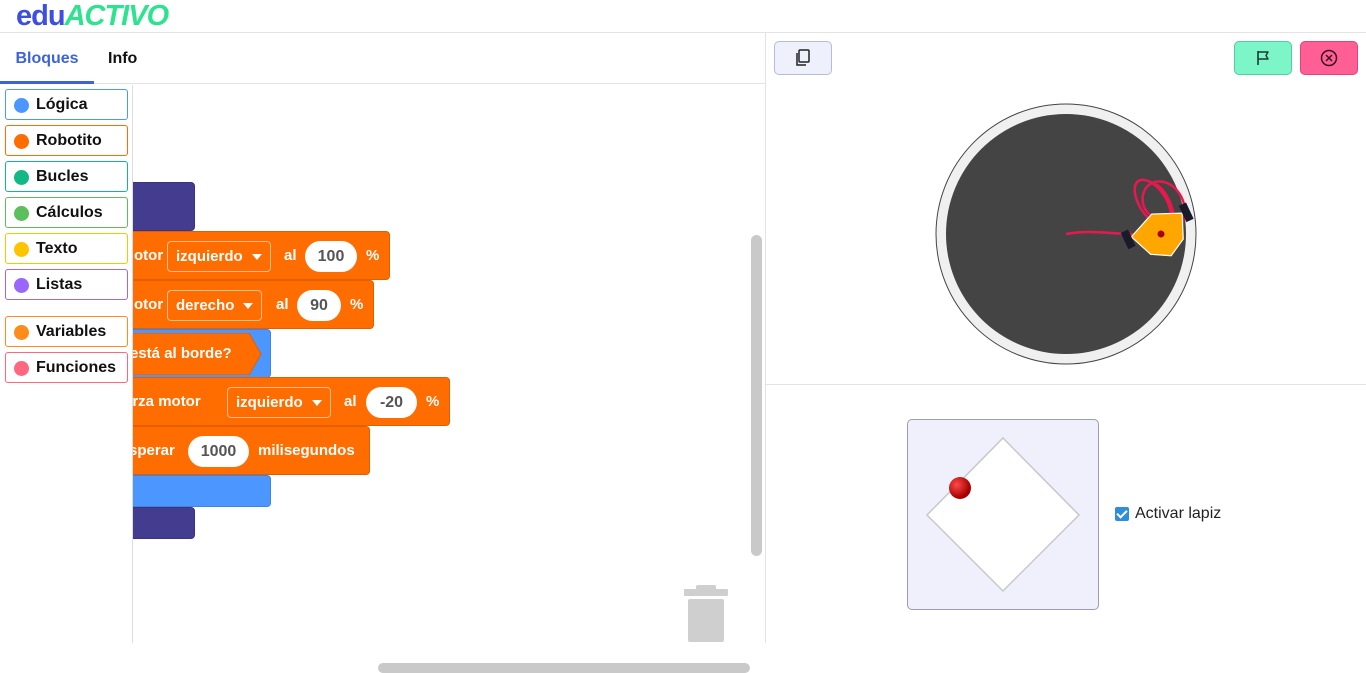 The image size is (1366, 673). Describe the element at coordinates (706, 614) in the screenshot. I see `trash-icon` at that location.